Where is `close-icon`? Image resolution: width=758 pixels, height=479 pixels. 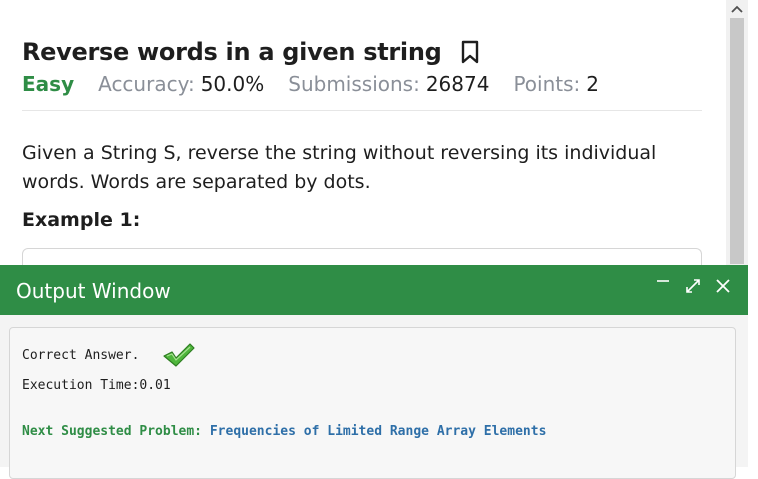 close-icon is located at coordinates (723, 286).